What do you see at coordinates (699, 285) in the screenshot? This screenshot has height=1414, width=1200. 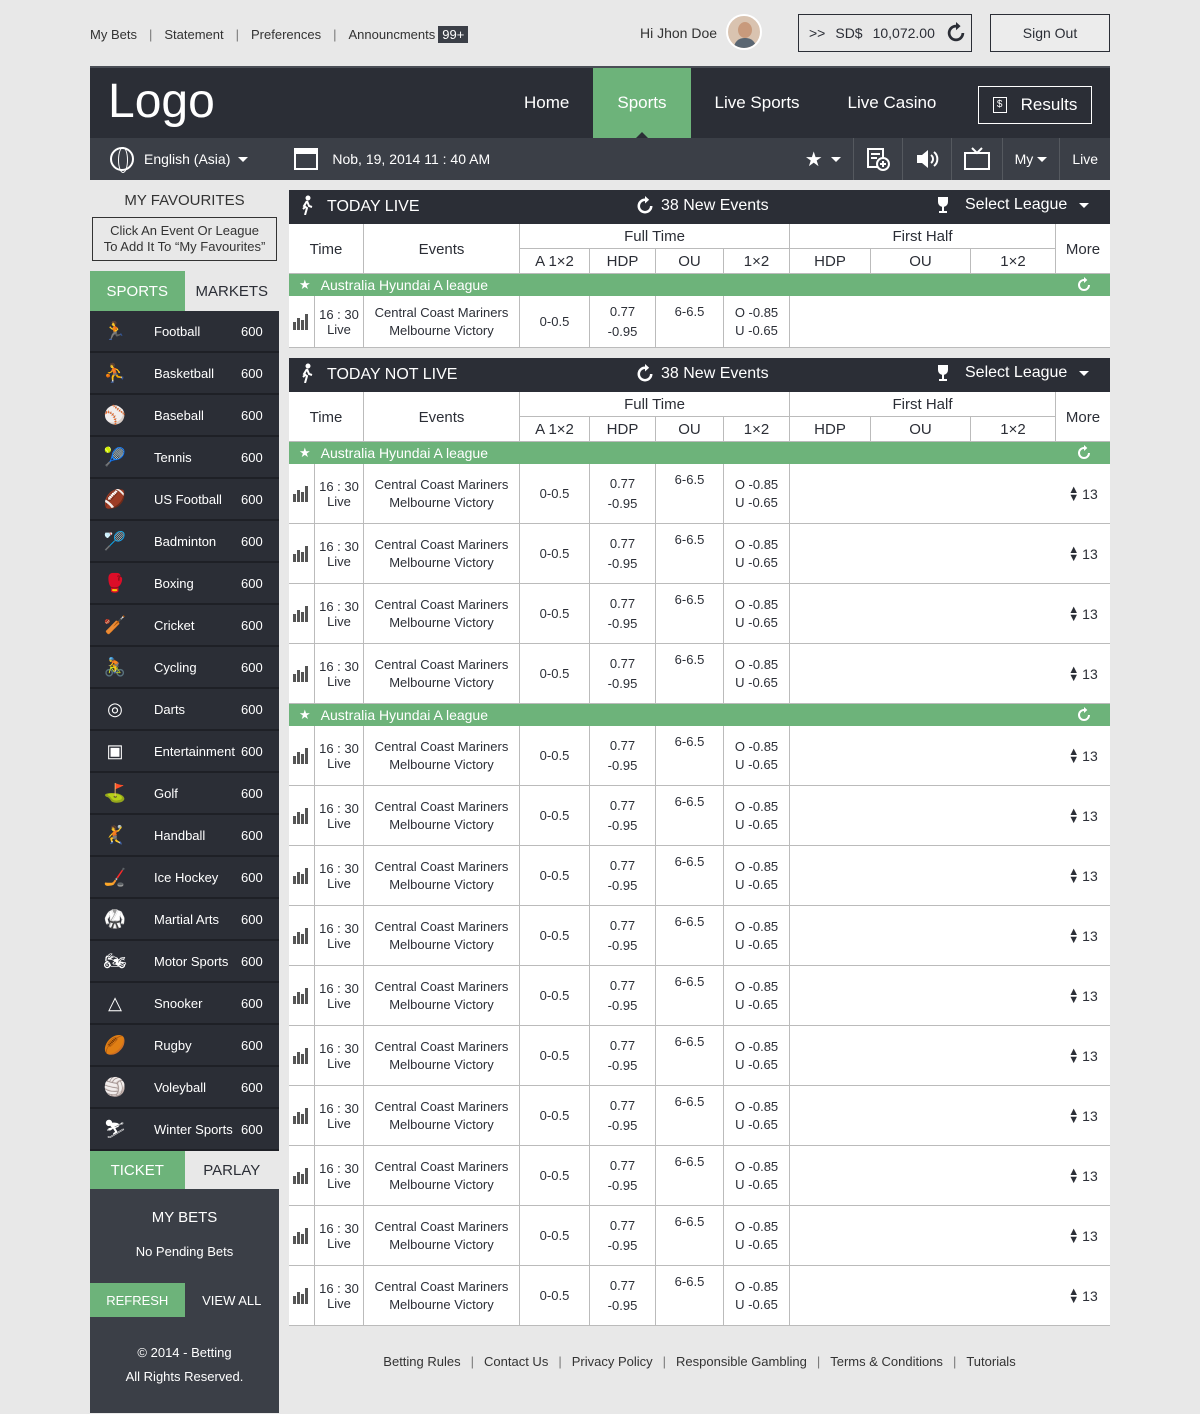 I see `league-row: ★ Australia Hyundai A league` at bounding box center [699, 285].